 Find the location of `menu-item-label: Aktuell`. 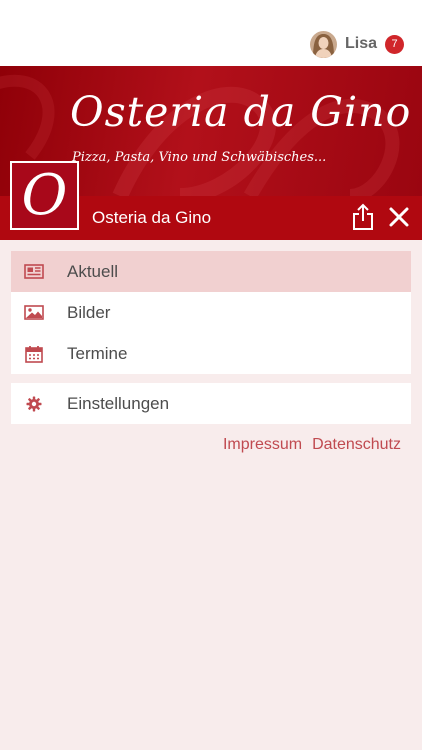

menu-item-label: Aktuell is located at coordinates (93, 271).